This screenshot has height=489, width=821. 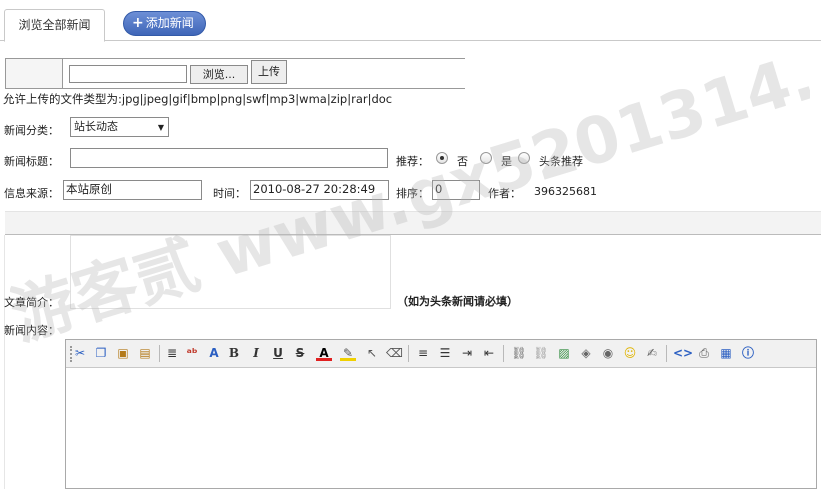 What do you see at coordinates (128, 74) in the screenshot?
I see `file-path-input` at bounding box center [128, 74].